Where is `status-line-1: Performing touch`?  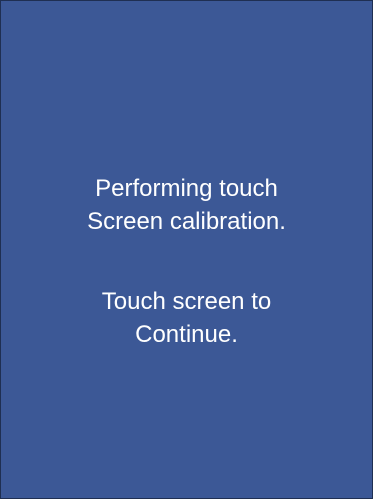 status-line-1: Performing touch is located at coordinates (186, 188).